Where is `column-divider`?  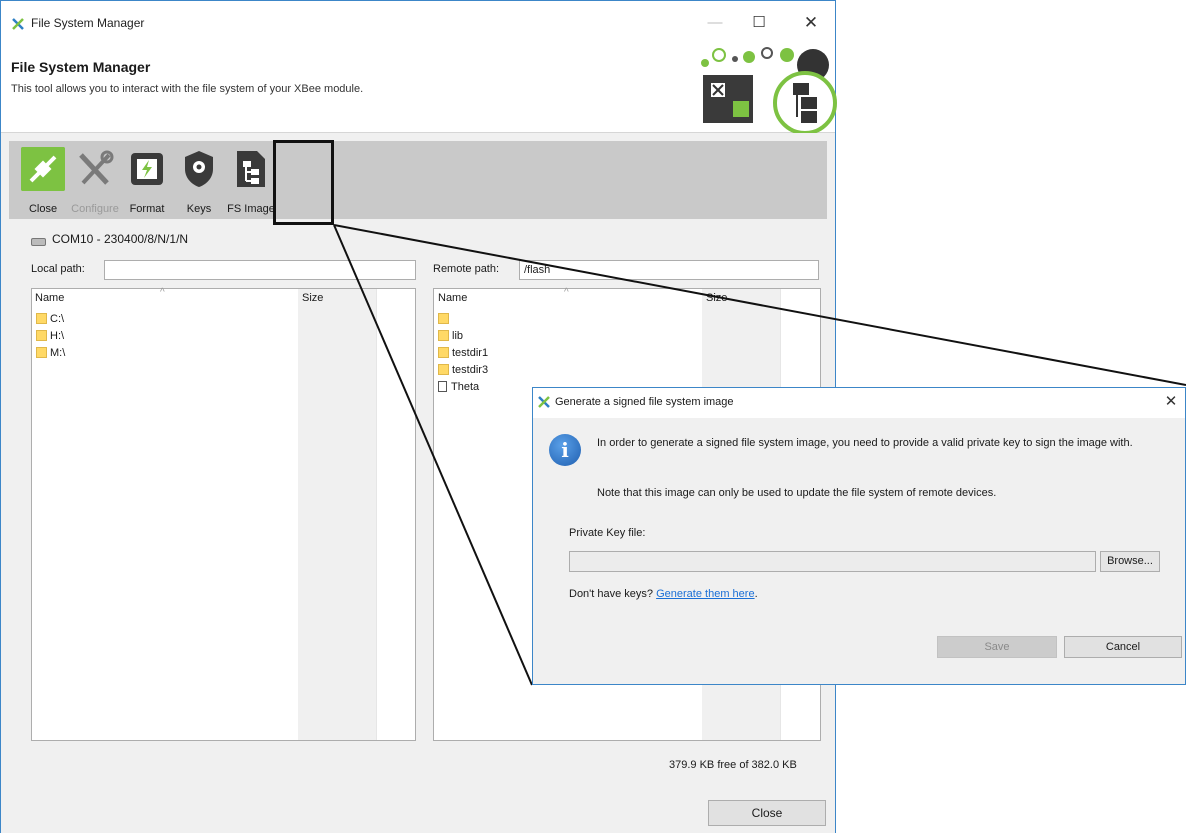
column-divider is located at coordinates (376, 514).